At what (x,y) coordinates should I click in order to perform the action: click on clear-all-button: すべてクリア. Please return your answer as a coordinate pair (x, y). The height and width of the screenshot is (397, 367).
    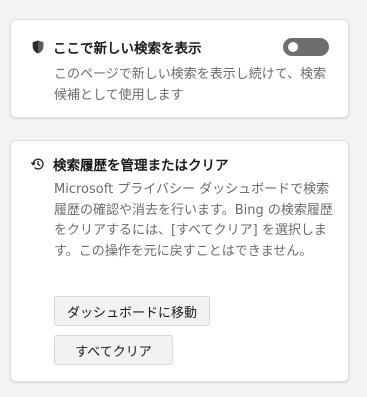
    Looking at the image, I should click on (113, 350).